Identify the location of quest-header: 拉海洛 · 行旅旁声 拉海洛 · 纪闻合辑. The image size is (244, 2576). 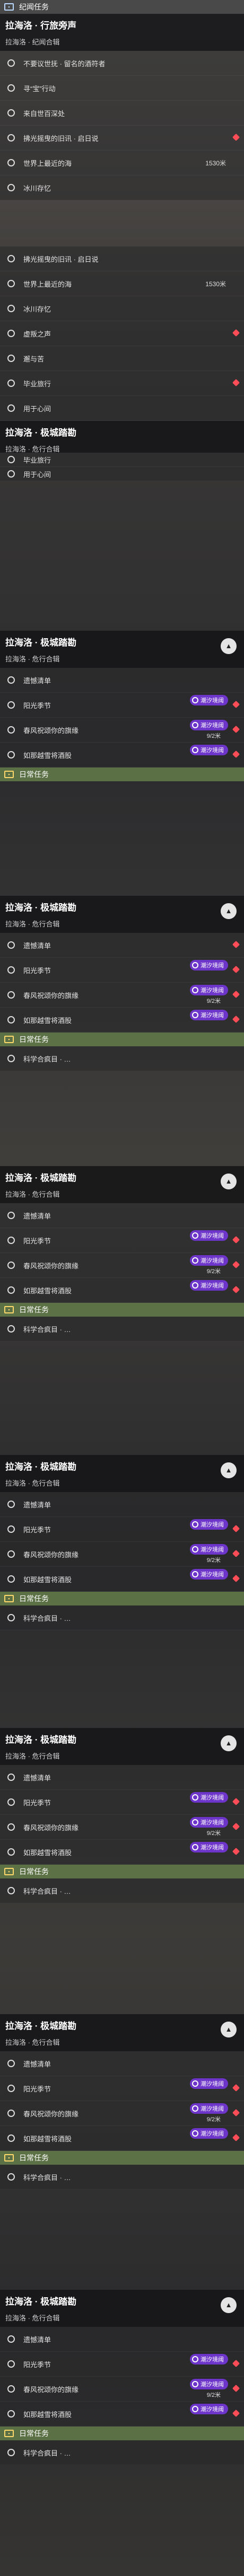
(122, 32).